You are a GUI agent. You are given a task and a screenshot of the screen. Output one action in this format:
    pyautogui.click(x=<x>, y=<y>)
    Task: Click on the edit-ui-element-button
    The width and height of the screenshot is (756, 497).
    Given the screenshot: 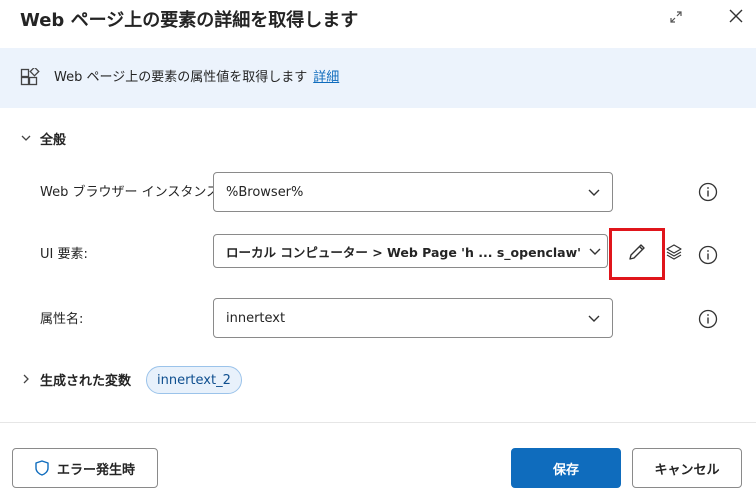 What is the action you would take?
    pyautogui.click(x=637, y=254)
    